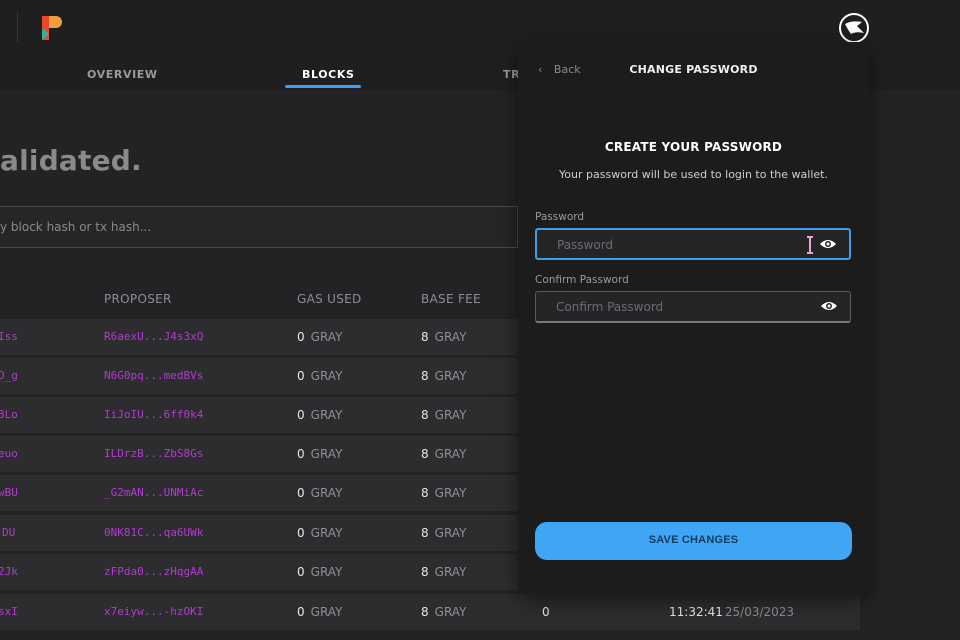 The image size is (960, 640). What do you see at coordinates (51, 28) in the screenshot?
I see `brand-logo-icon` at bounding box center [51, 28].